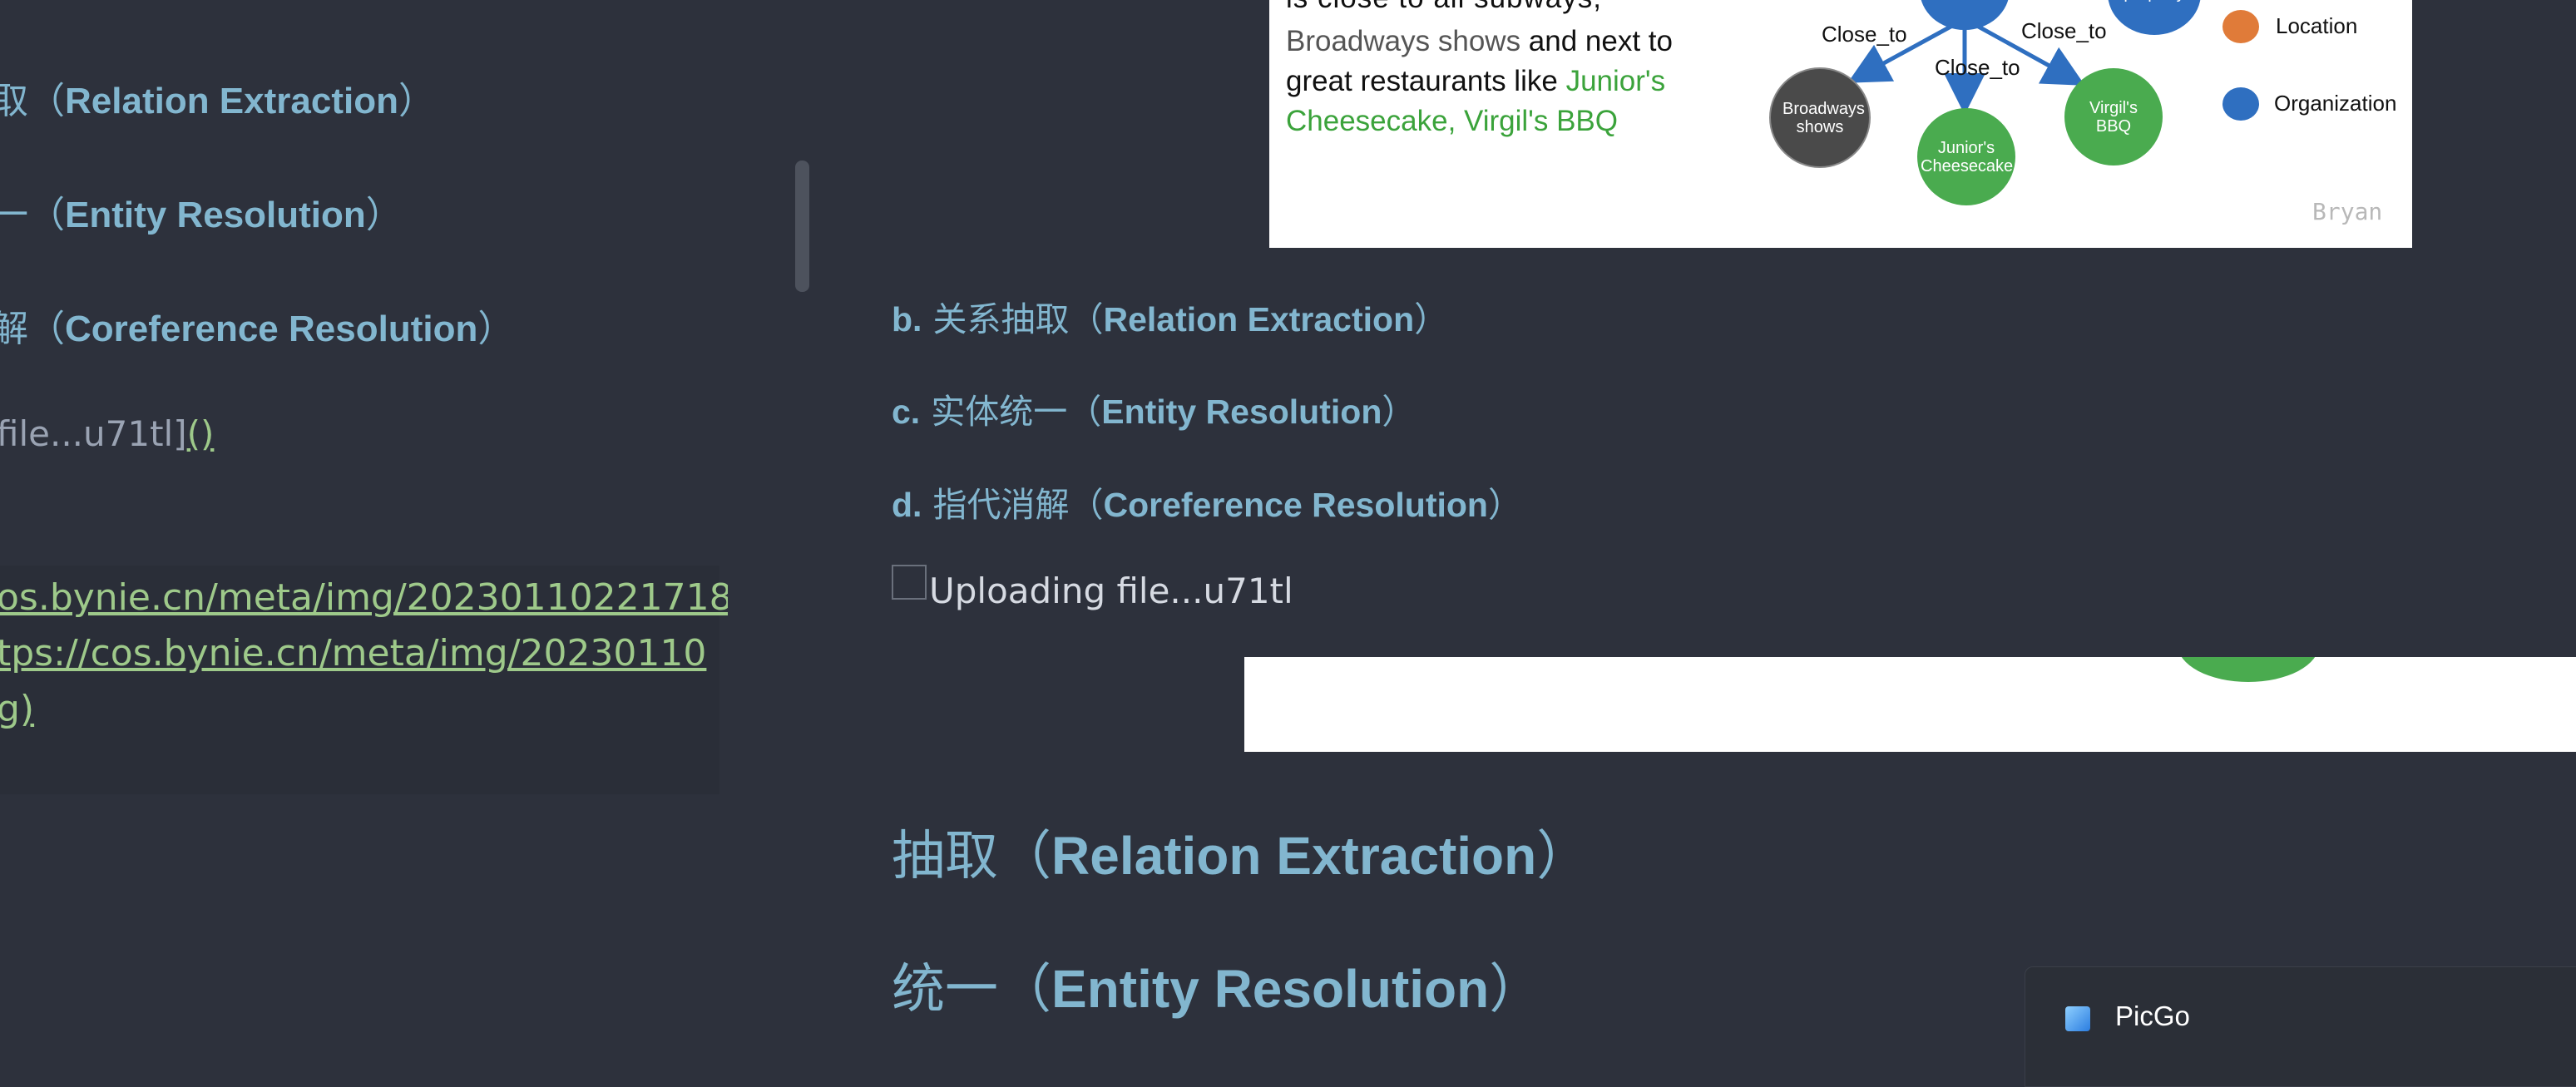  I want to click on editor-heading-relation-extraction: 取（Relation Extraction）, so click(217, 101).